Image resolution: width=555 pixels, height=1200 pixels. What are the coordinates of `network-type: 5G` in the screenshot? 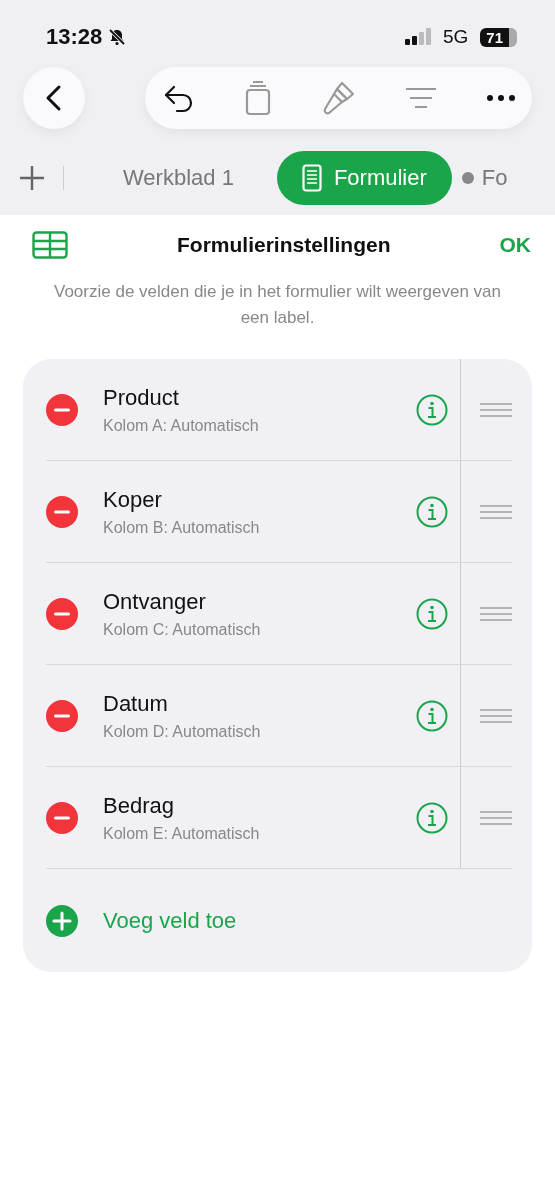 It's located at (455, 37).